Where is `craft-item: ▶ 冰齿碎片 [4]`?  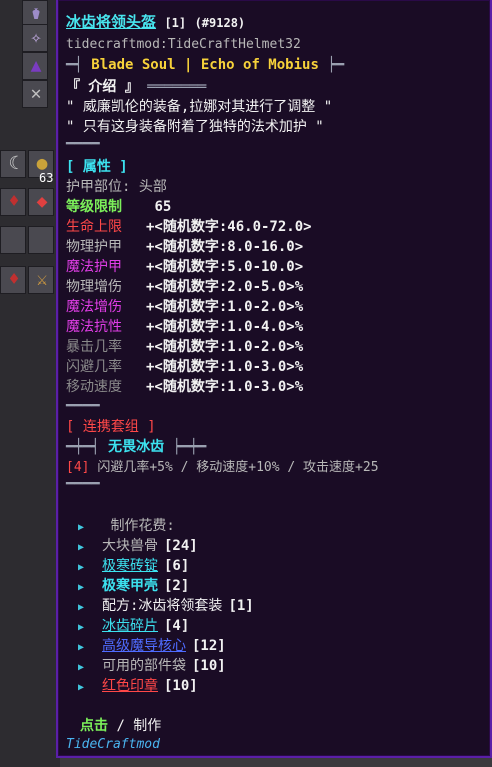 craft-item: ▶ 冰齿碎片 [4] is located at coordinates (133, 625).